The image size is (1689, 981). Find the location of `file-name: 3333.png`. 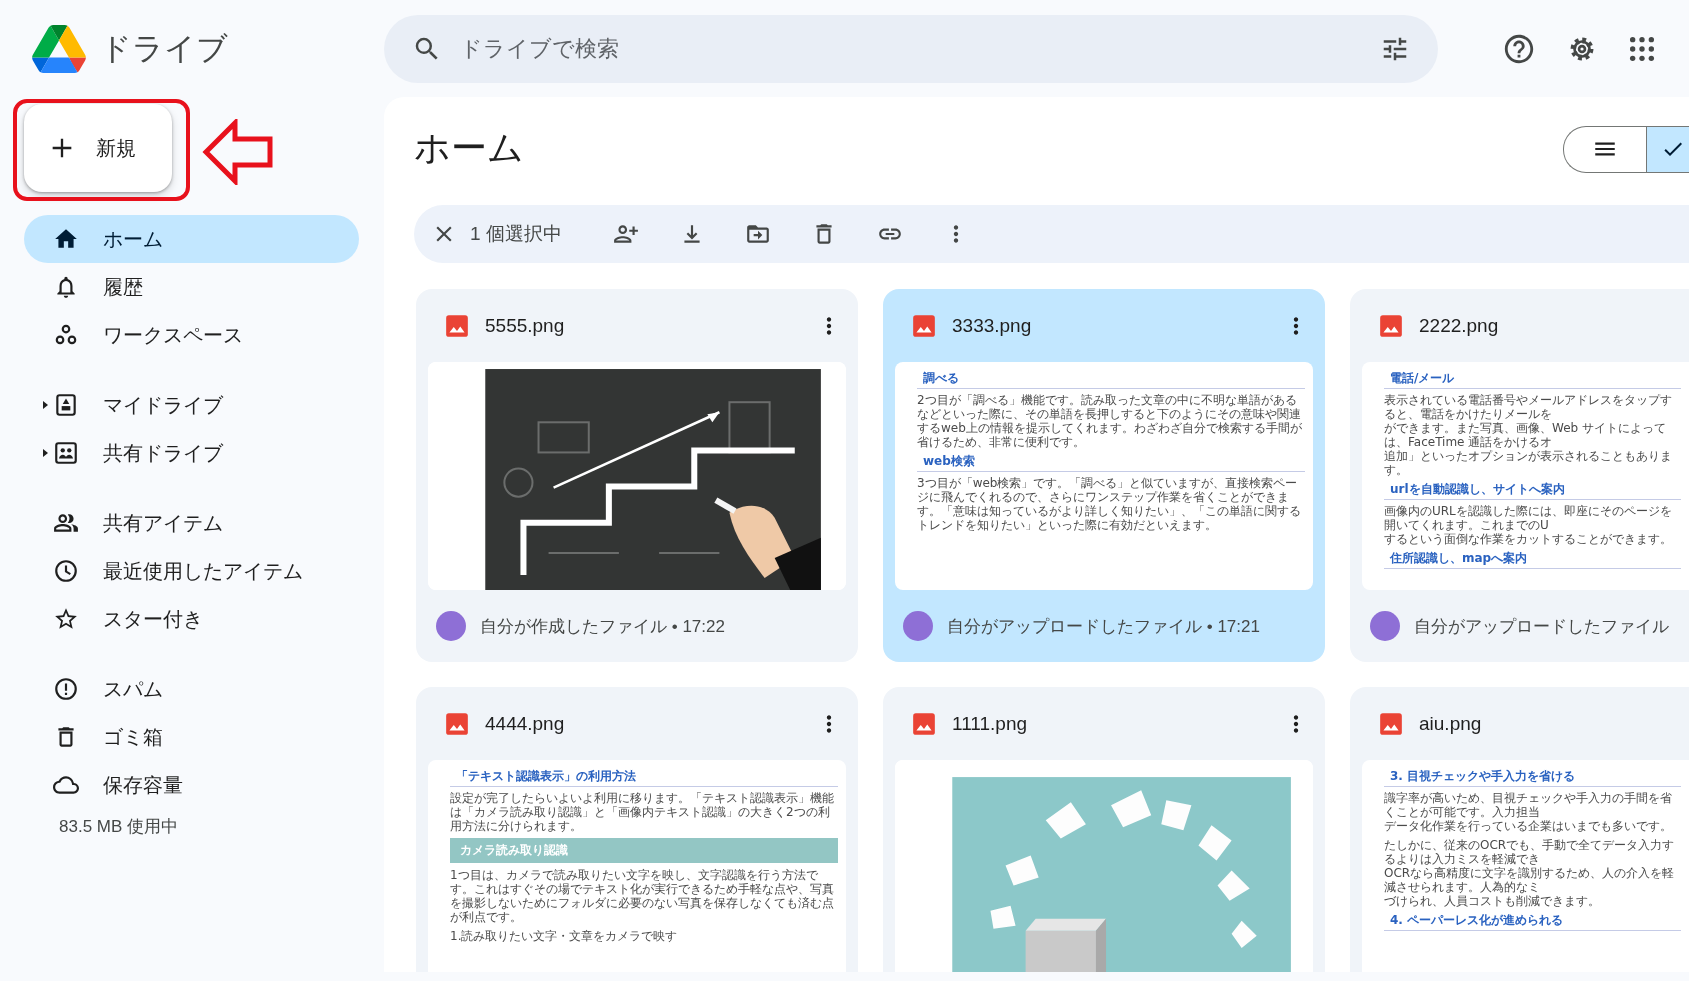

file-name: 3333.png is located at coordinates (992, 325).